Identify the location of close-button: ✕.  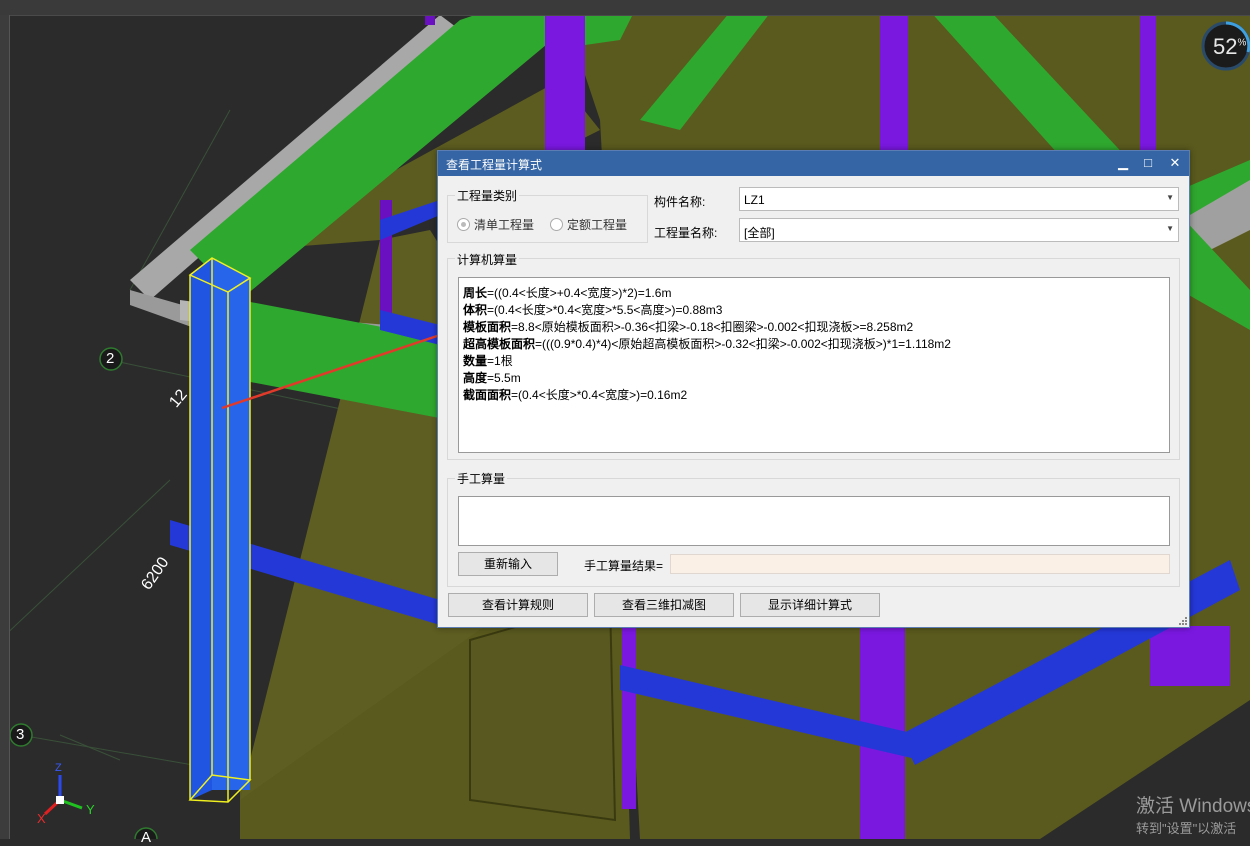
(1175, 163).